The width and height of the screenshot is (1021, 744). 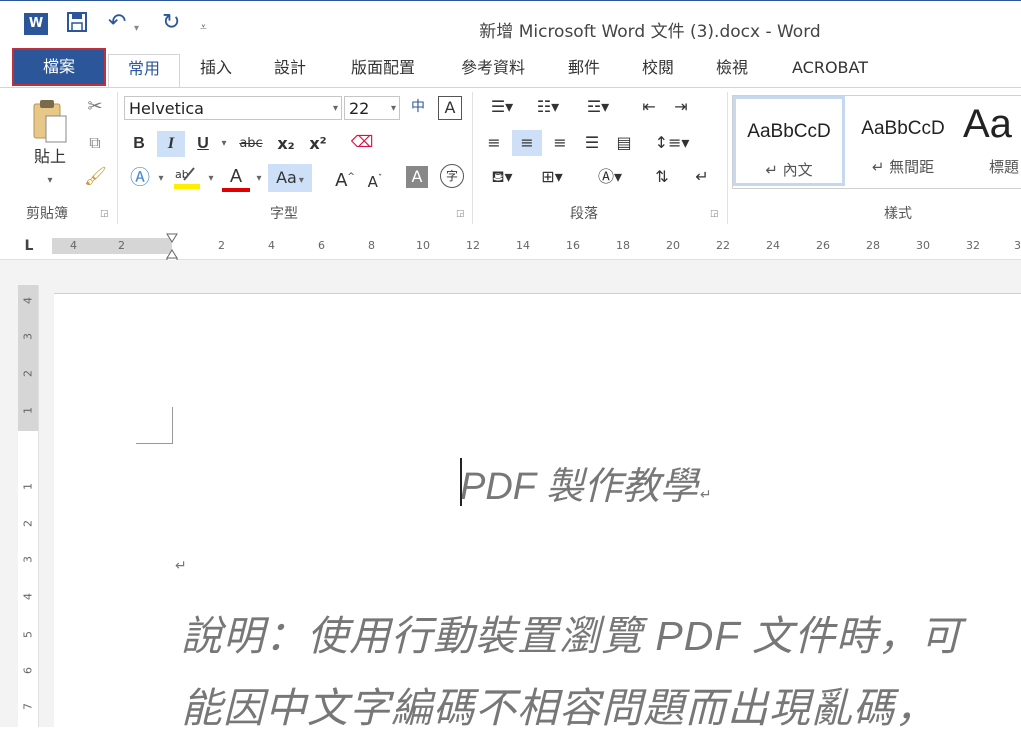 I want to click on align-right-icon: ≡, so click(x=560, y=143).